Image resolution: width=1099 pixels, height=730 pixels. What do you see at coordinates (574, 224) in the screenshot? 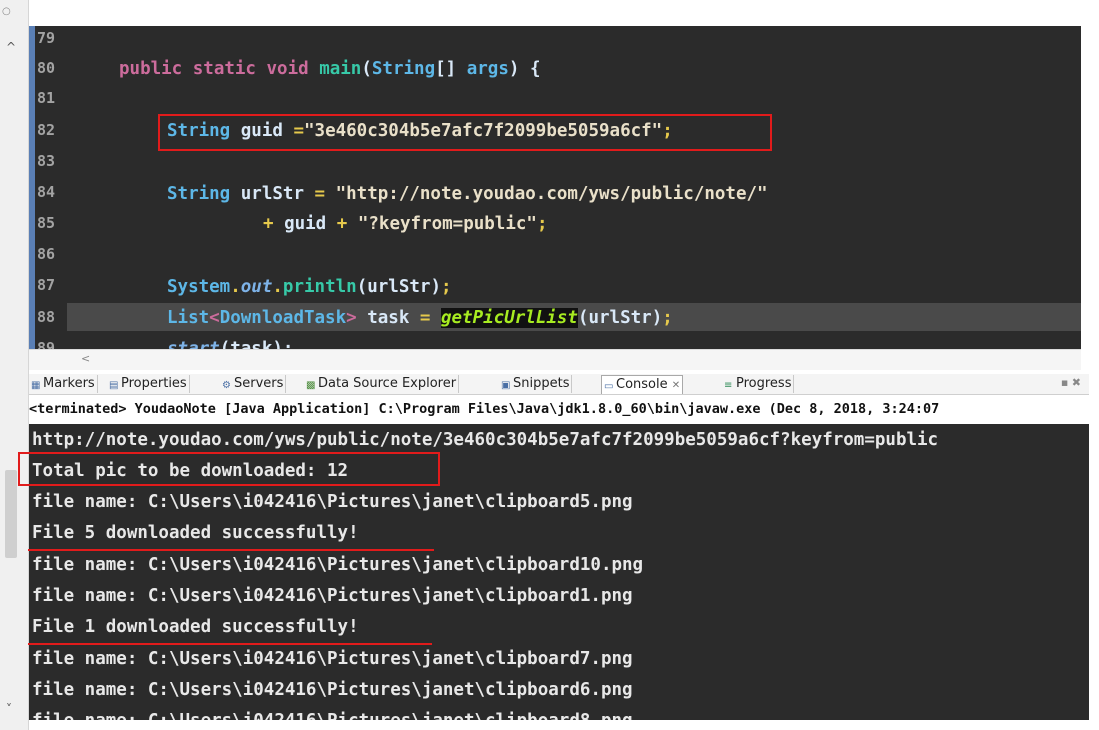
I see `code-line-85: + guid + "?keyfrom=public";` at bounding box center [574, 224].